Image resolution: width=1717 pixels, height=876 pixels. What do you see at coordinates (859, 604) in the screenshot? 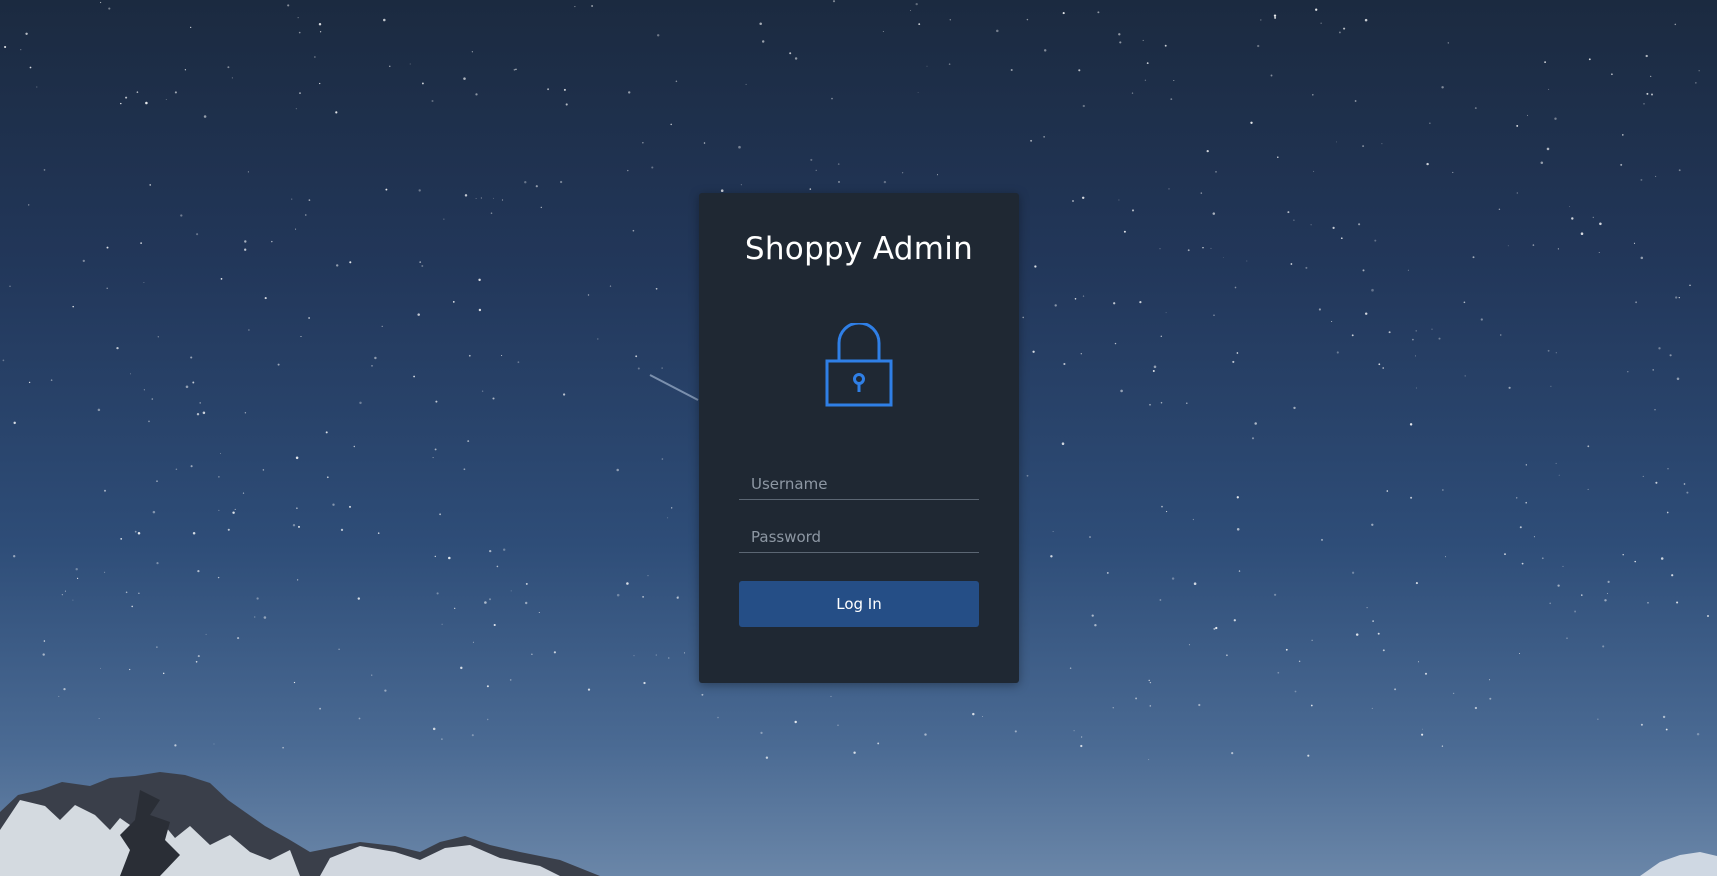
I see `login-button: Log In` at bounding box center [859, 604].